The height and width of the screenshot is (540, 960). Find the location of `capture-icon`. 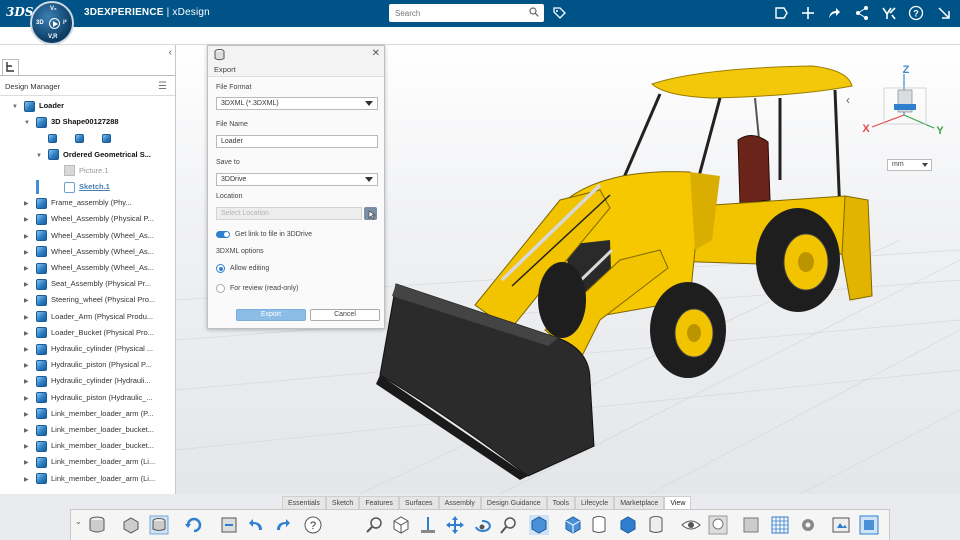

capture-icon is located at coordinates (841, 525).